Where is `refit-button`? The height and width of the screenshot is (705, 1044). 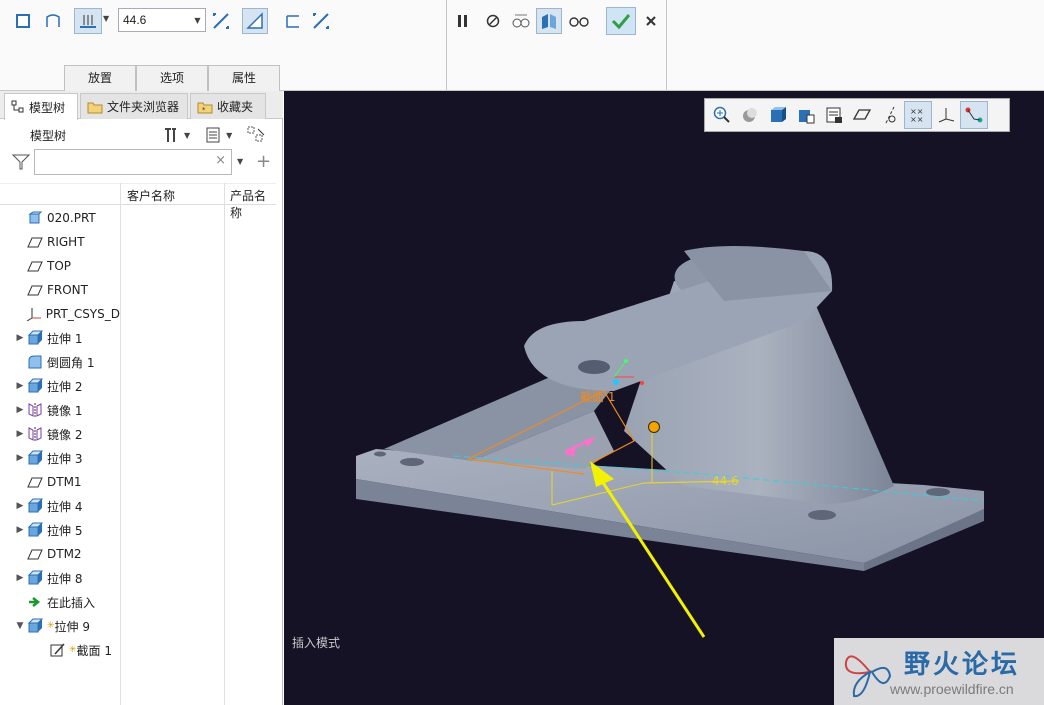 refit-button is located at coordinates (750, 115).